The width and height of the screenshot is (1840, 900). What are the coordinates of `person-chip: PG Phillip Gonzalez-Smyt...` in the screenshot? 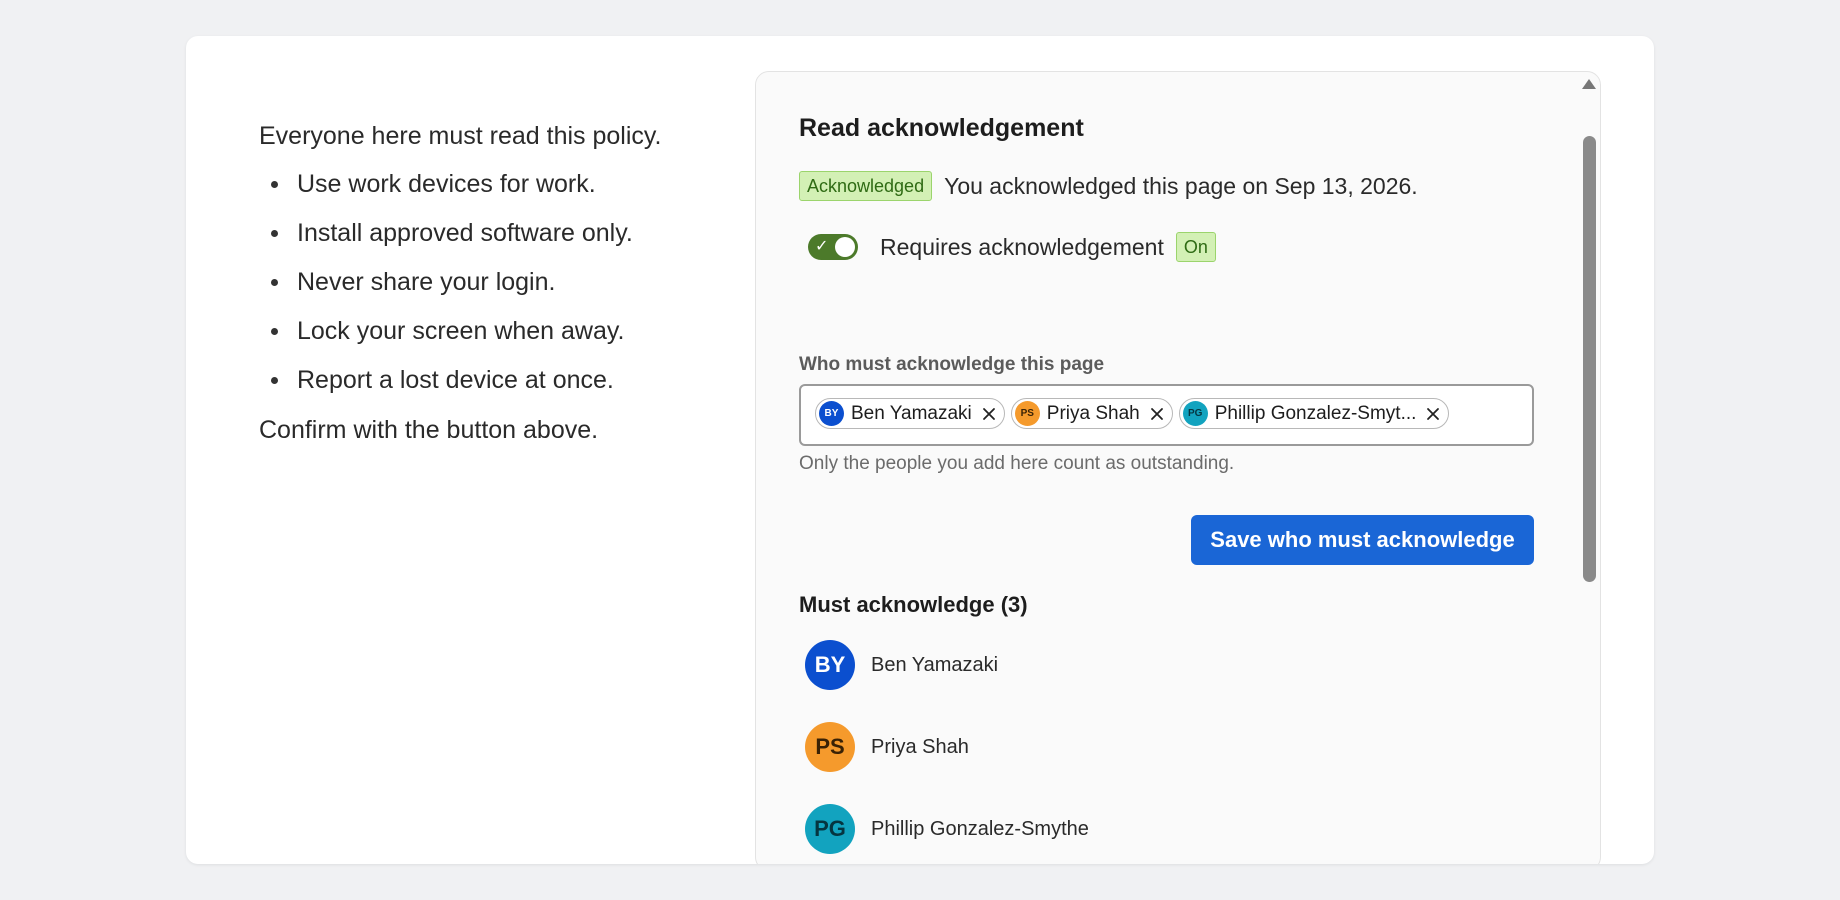 It's located at (1314, 413).